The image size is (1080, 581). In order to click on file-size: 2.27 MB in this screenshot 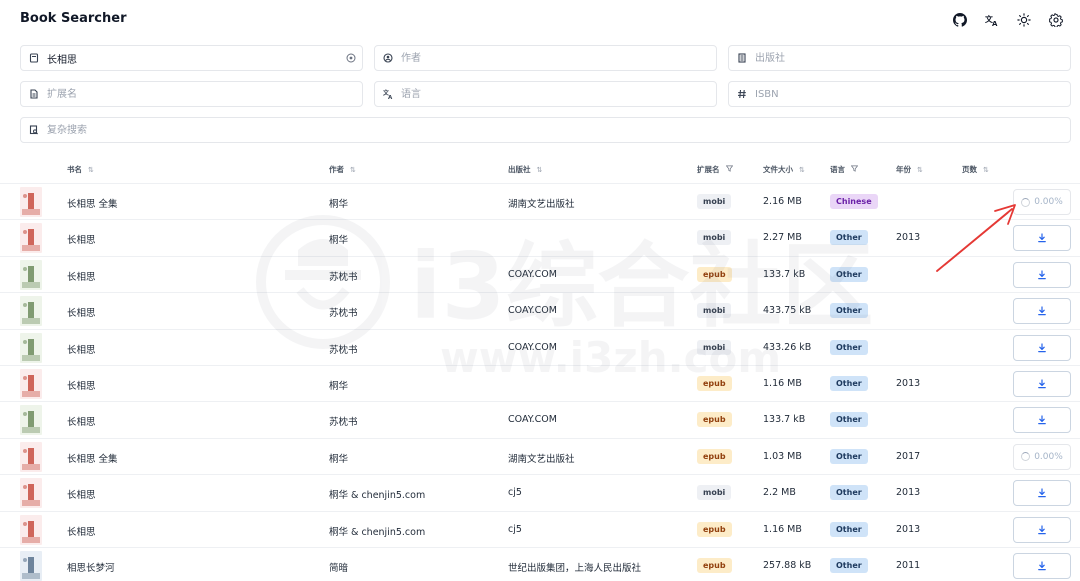, I will do `click(782, 238)`.